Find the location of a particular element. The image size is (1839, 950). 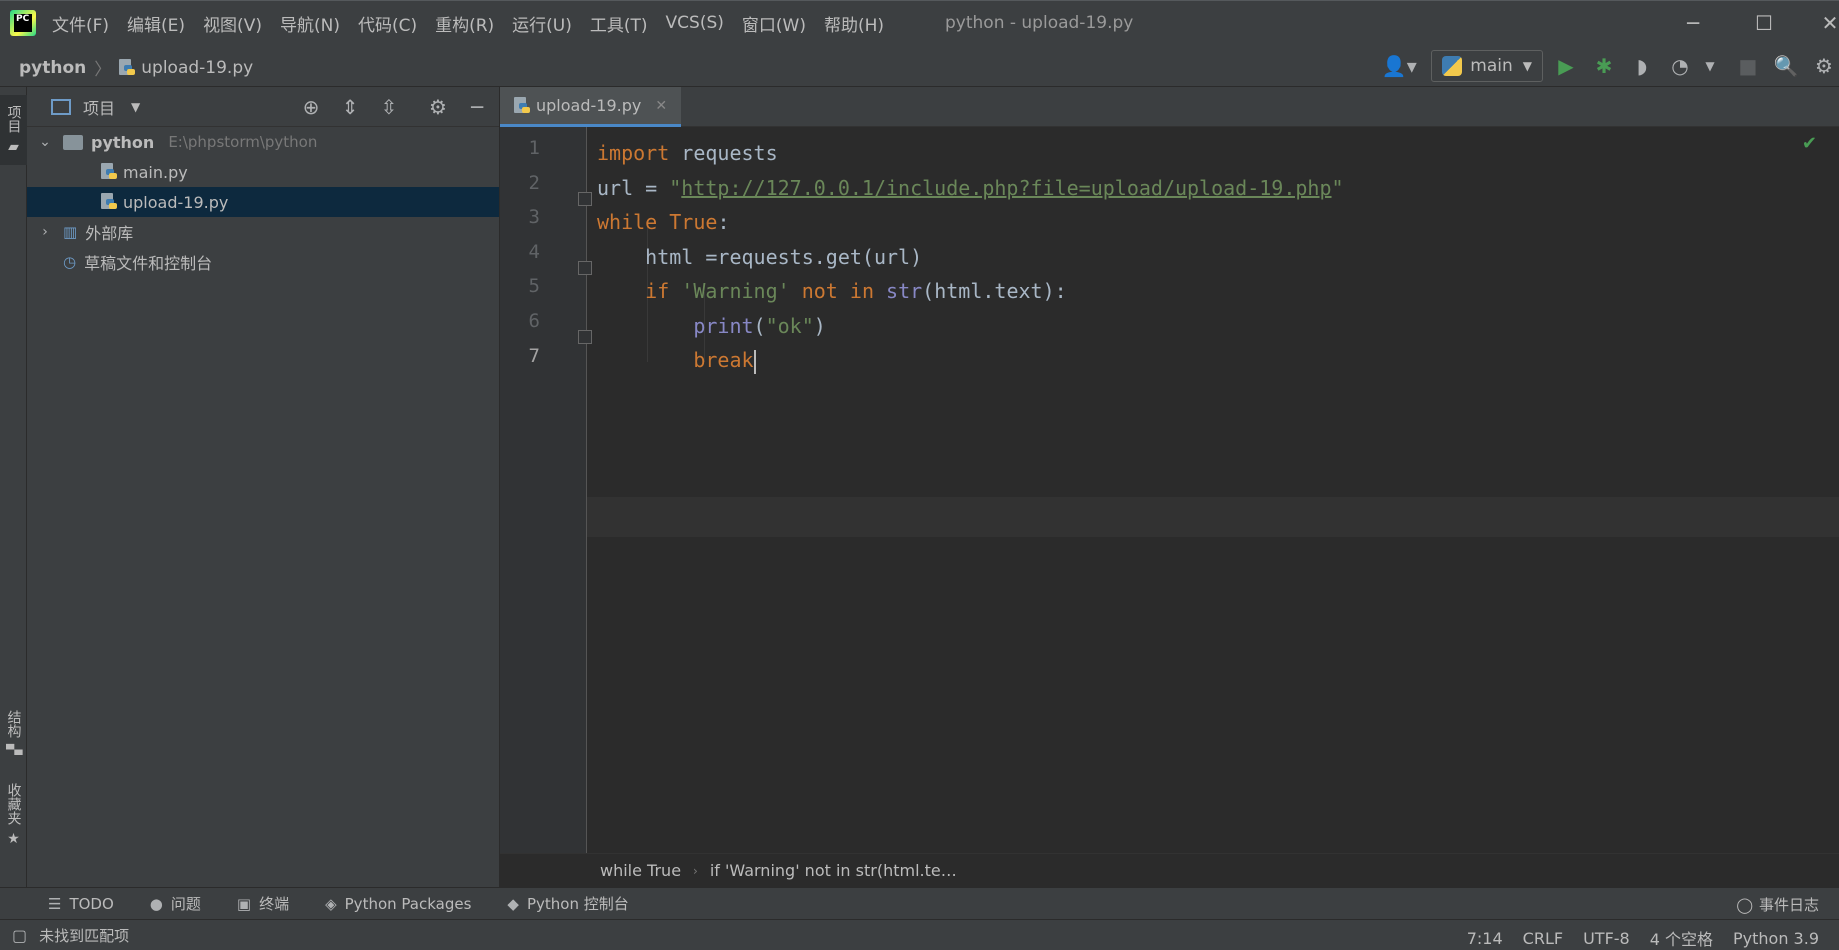

collapse-all-icon: ⇳ is located at coordinates (389, 107).